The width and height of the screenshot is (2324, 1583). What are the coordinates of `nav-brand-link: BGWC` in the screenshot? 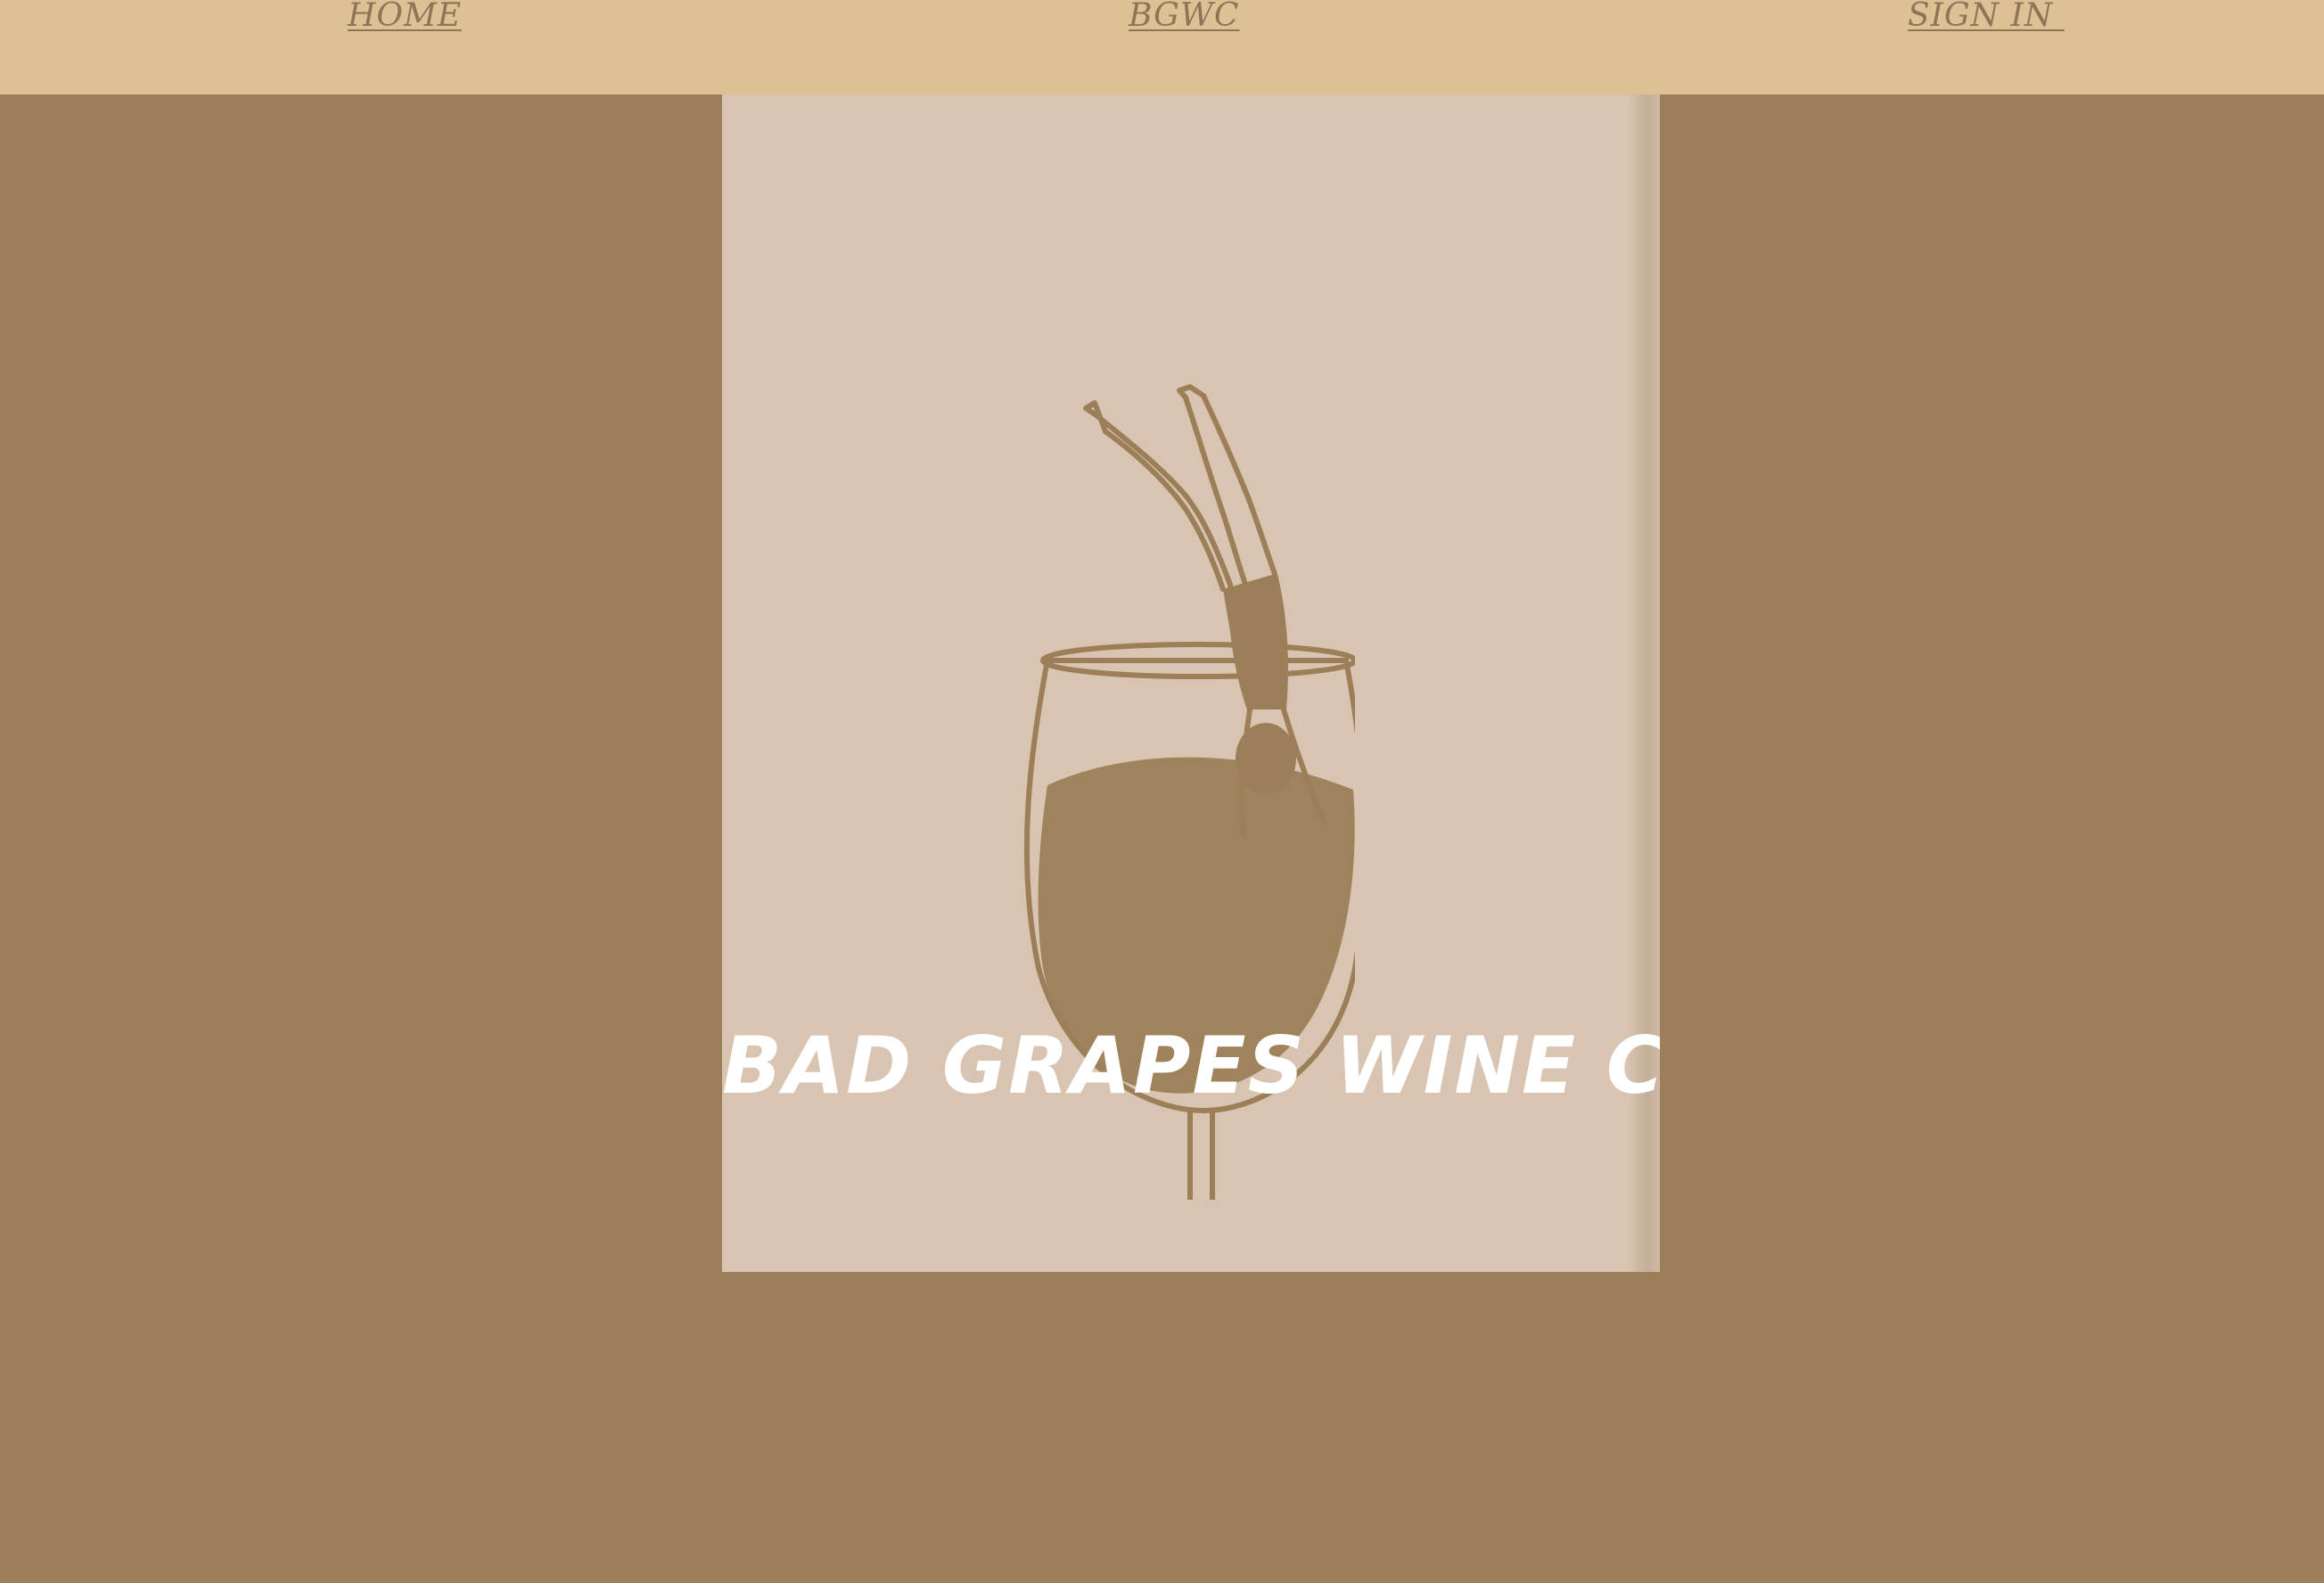 It's located at (1184, 18).